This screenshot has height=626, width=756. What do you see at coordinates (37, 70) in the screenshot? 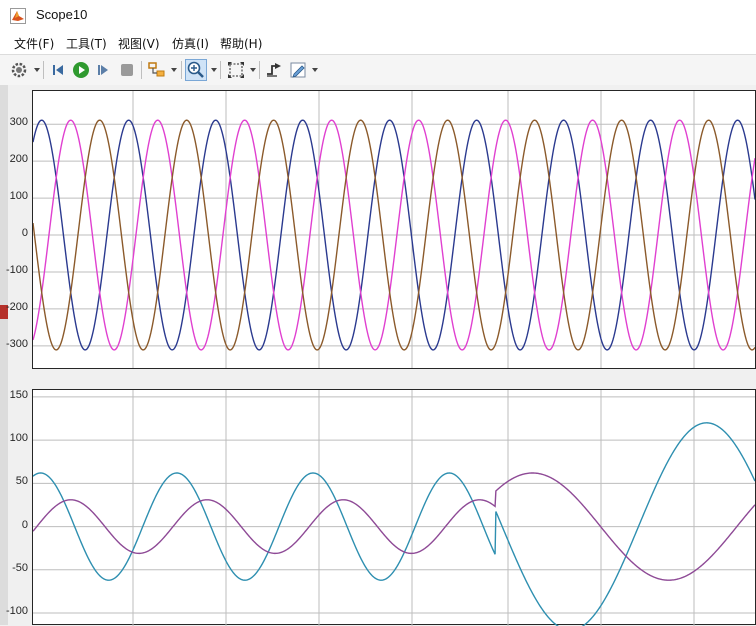
I see `settings-dropdown-arrow` at bounding box center [37, 70].